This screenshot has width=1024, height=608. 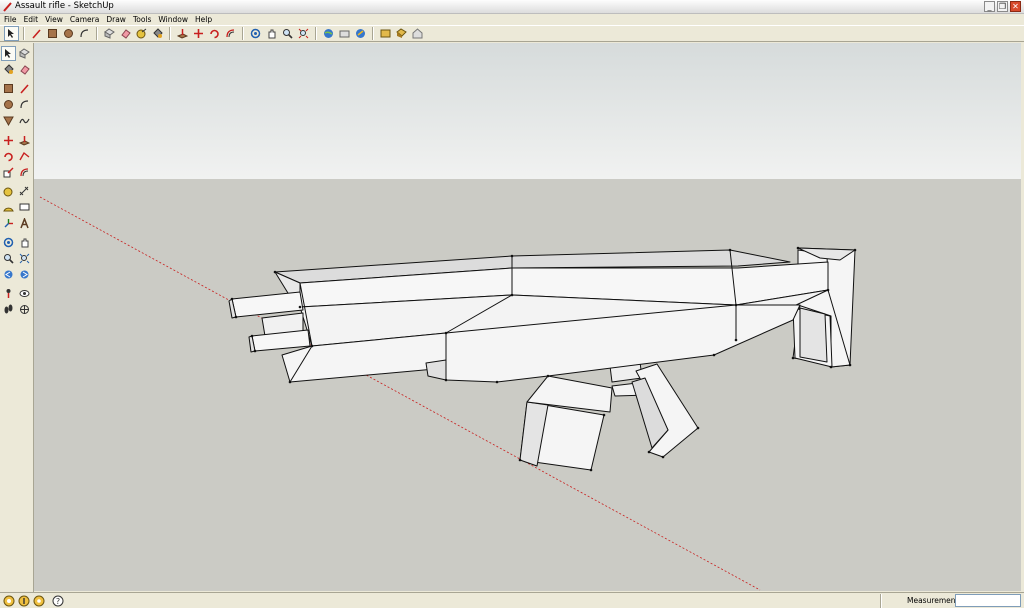 I want to click on section-plane-icon, so click(x=24, y=309).